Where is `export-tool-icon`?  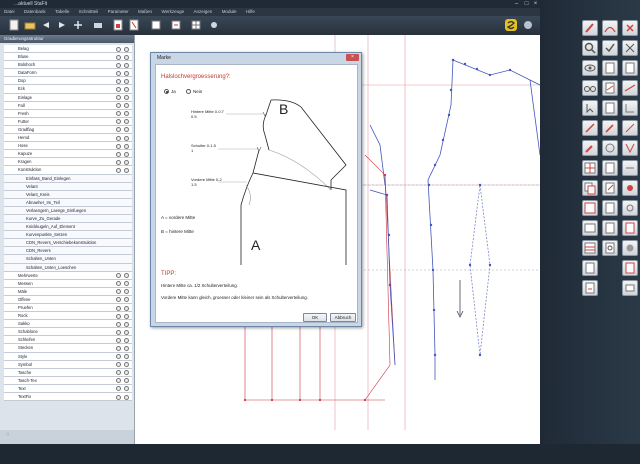
export-tool-icon is located at coordinates (630, 268).